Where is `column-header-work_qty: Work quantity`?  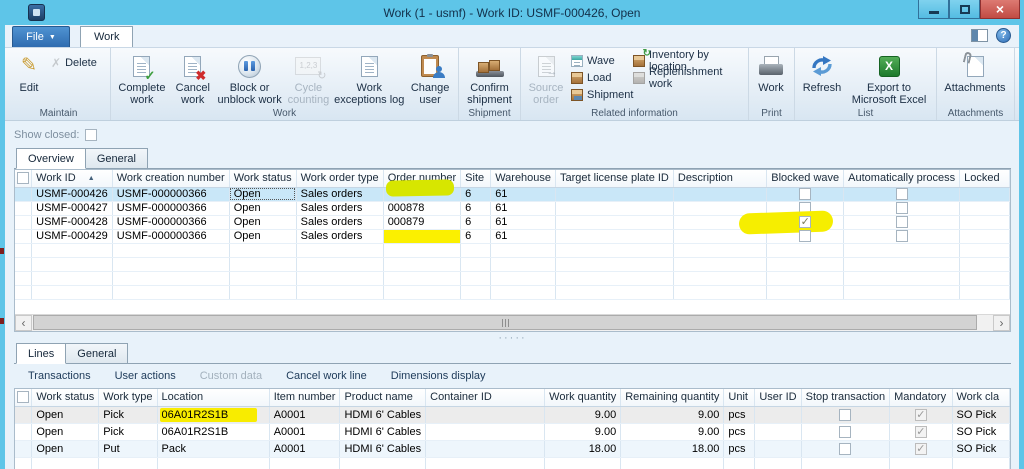
column-header-work_qty: Work quantity is located at coordinates (583, 398).